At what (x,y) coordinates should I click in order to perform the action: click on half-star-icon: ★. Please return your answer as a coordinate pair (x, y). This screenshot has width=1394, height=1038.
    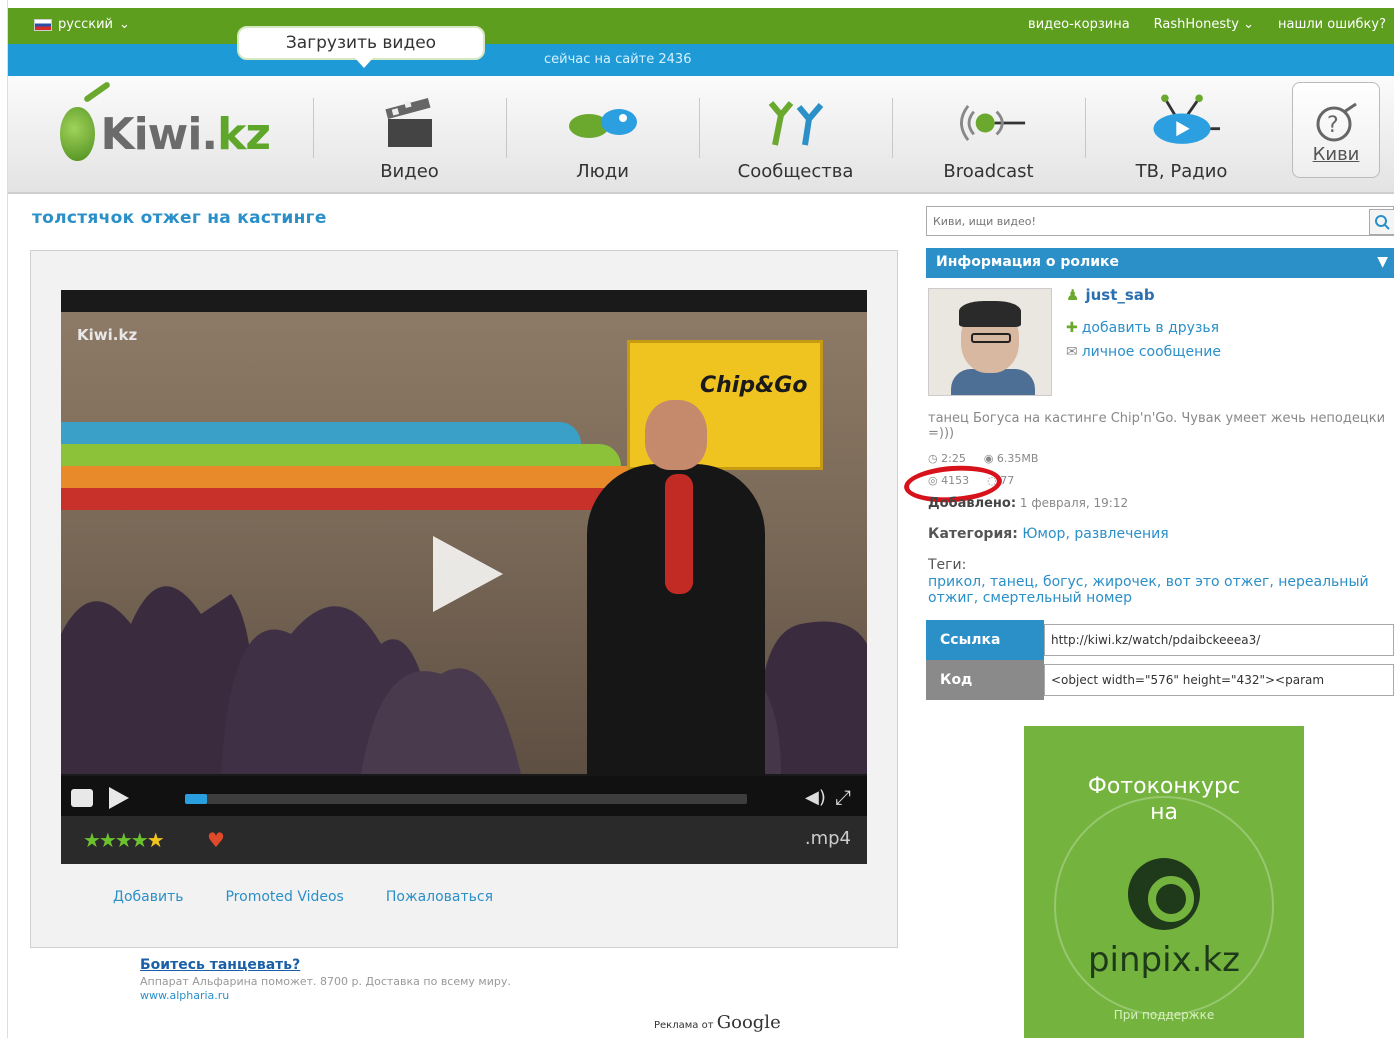
    Looking at the image, I should click on (155, 840).